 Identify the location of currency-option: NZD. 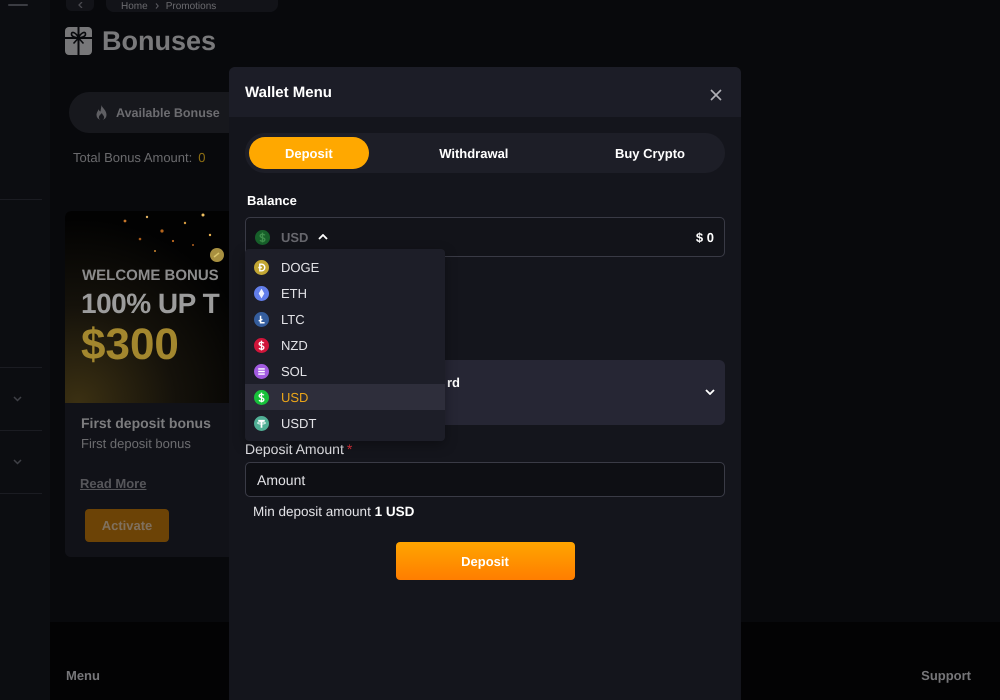
(345, 345).